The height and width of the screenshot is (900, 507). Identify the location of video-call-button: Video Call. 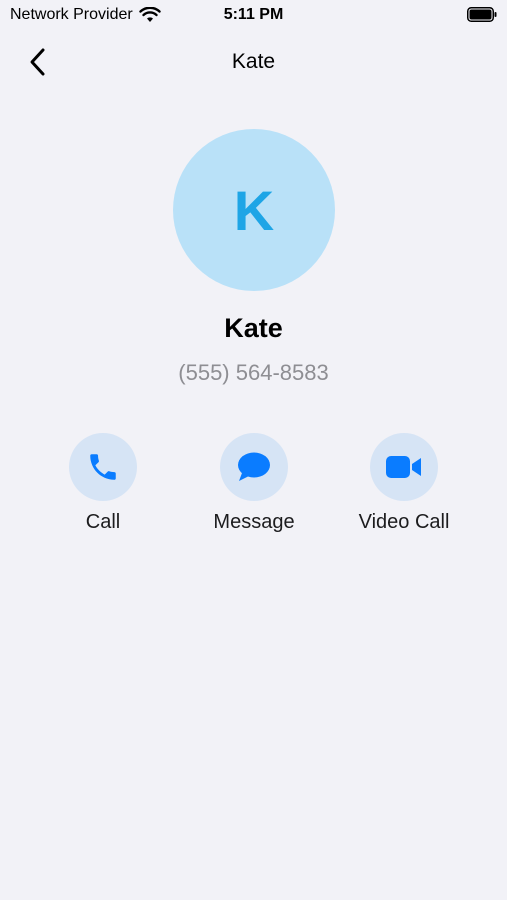
(404, 483).